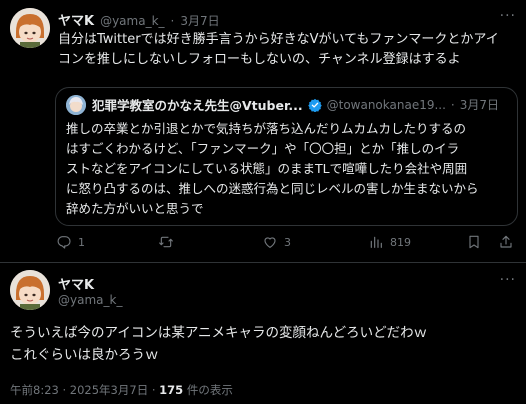  What do you see at coordinates (263, 262) in the screenshot?
I see `divider` at bounding box center [263, 262].